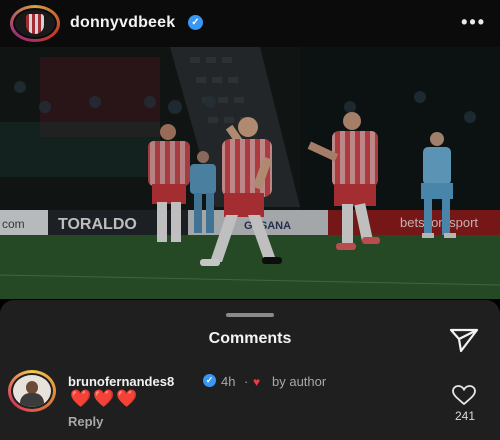 The image size is (500, 440). Describe the element at coordinates (105, 398) in the screenshot. I see `comment-text: ❤️❤️❤️` at that location.